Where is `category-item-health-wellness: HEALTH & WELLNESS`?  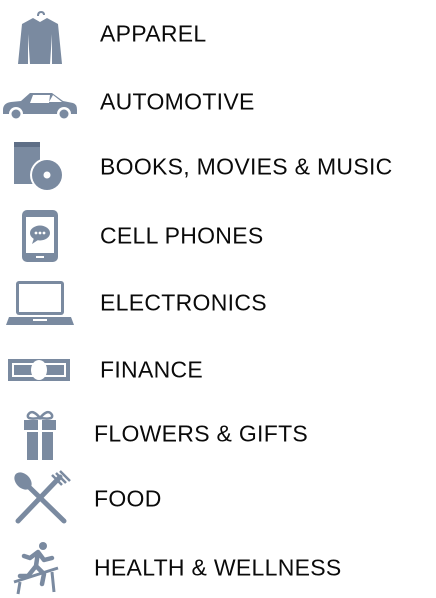 category-item-health-wellness: HEALTH & WELLNESS is located at coordinates (218, 568).